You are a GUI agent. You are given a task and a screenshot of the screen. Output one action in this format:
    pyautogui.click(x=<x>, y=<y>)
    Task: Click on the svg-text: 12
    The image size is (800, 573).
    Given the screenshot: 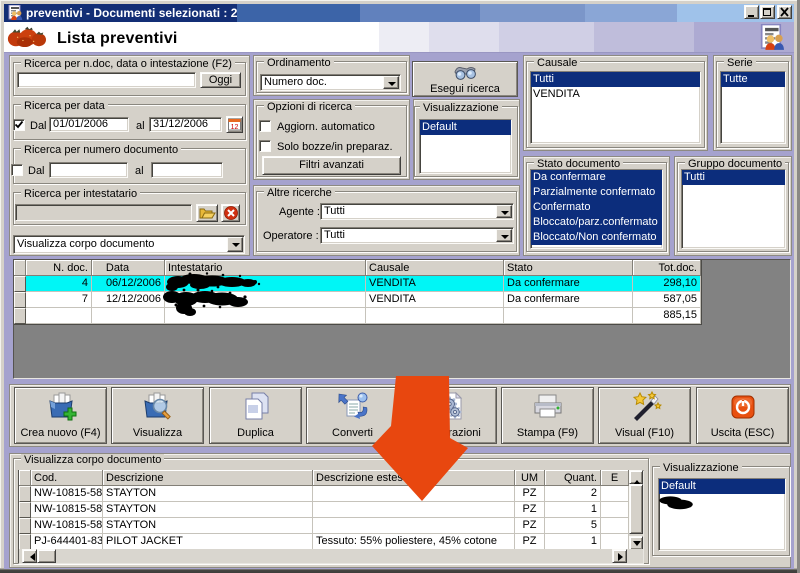 What is the action you would take?
    pyautogui.click(x=235, y=127)
    